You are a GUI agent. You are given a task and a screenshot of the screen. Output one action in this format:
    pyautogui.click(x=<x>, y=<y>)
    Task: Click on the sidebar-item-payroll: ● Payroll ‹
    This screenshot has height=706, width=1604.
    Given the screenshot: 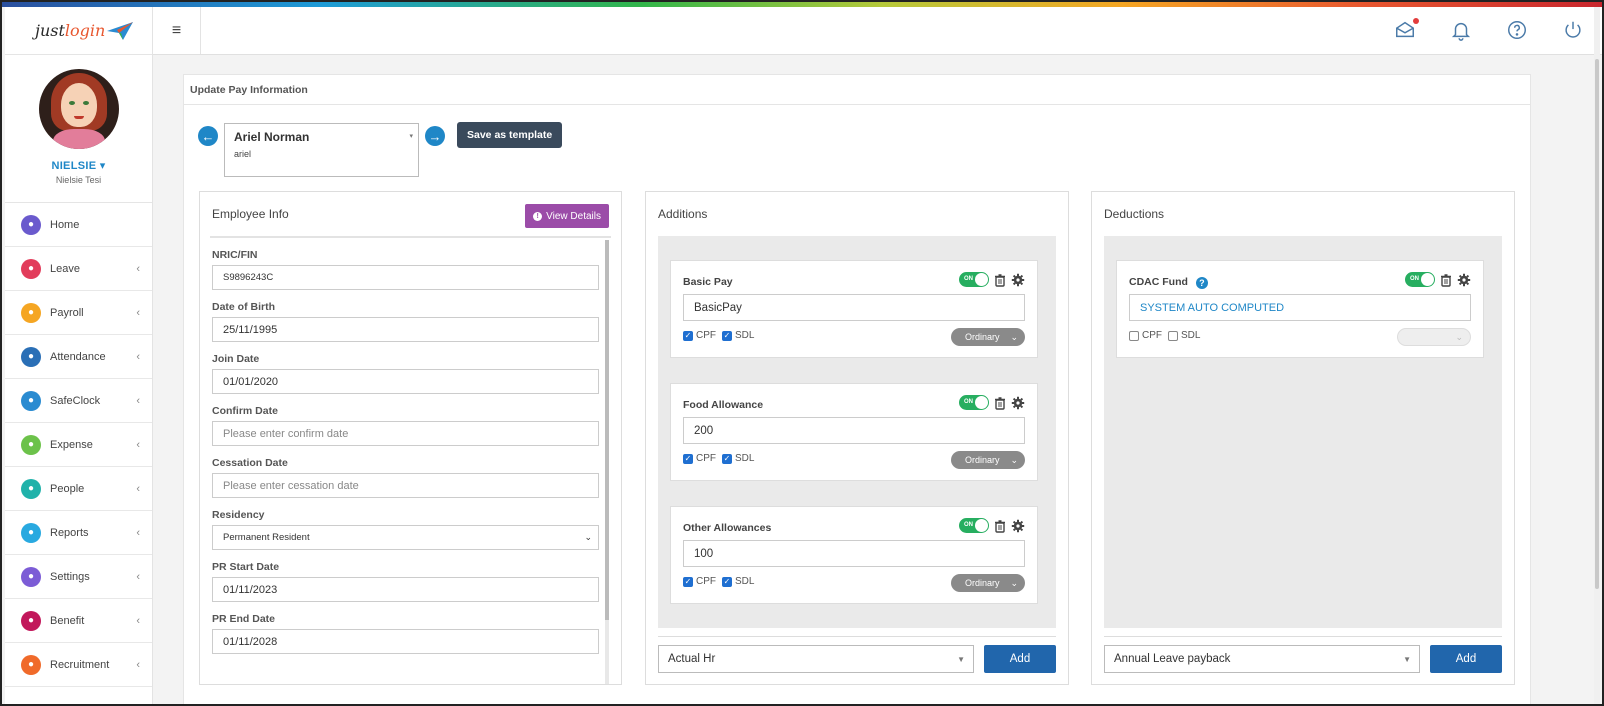 What is the action you would take?
    pyautogui.click(x=78, y=313)
    